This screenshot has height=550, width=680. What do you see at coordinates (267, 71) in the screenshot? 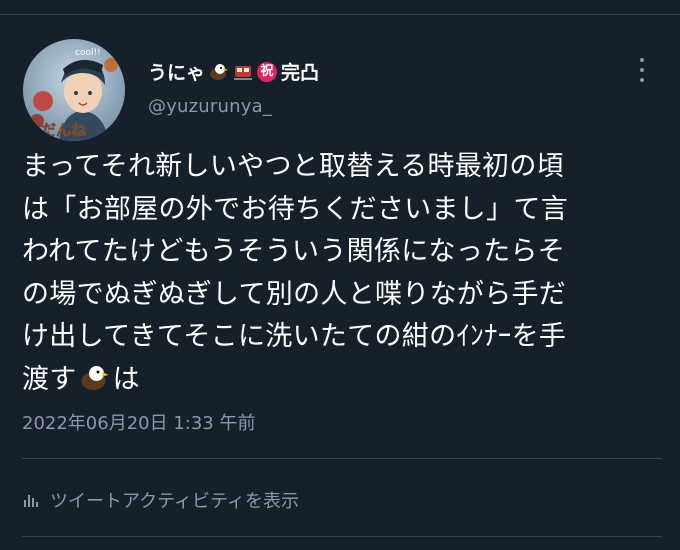
I see `celebration-icon: 祝` at bounding box center [267, 71].